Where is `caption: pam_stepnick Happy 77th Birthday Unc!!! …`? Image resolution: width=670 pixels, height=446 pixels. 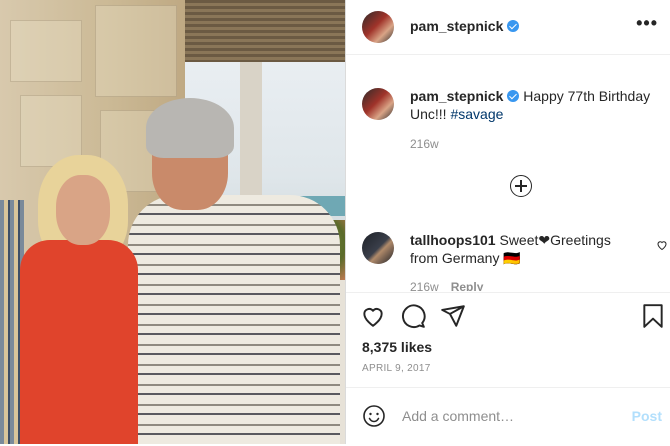 caption: pam_stepnick Happy 77th Birthday Unc!!! … is located at coordinates (535, 105).